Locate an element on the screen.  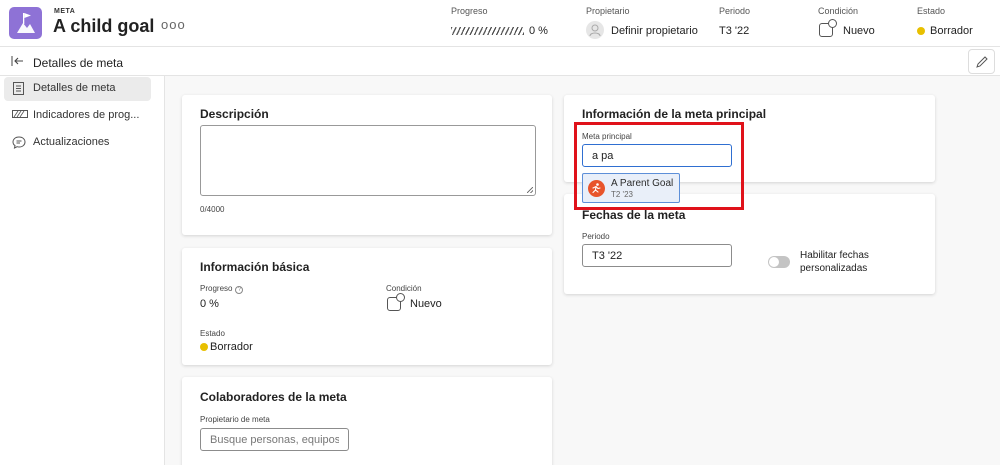
sidebar-item-updates: Actualizaciones is located at coordinates (77, 143).